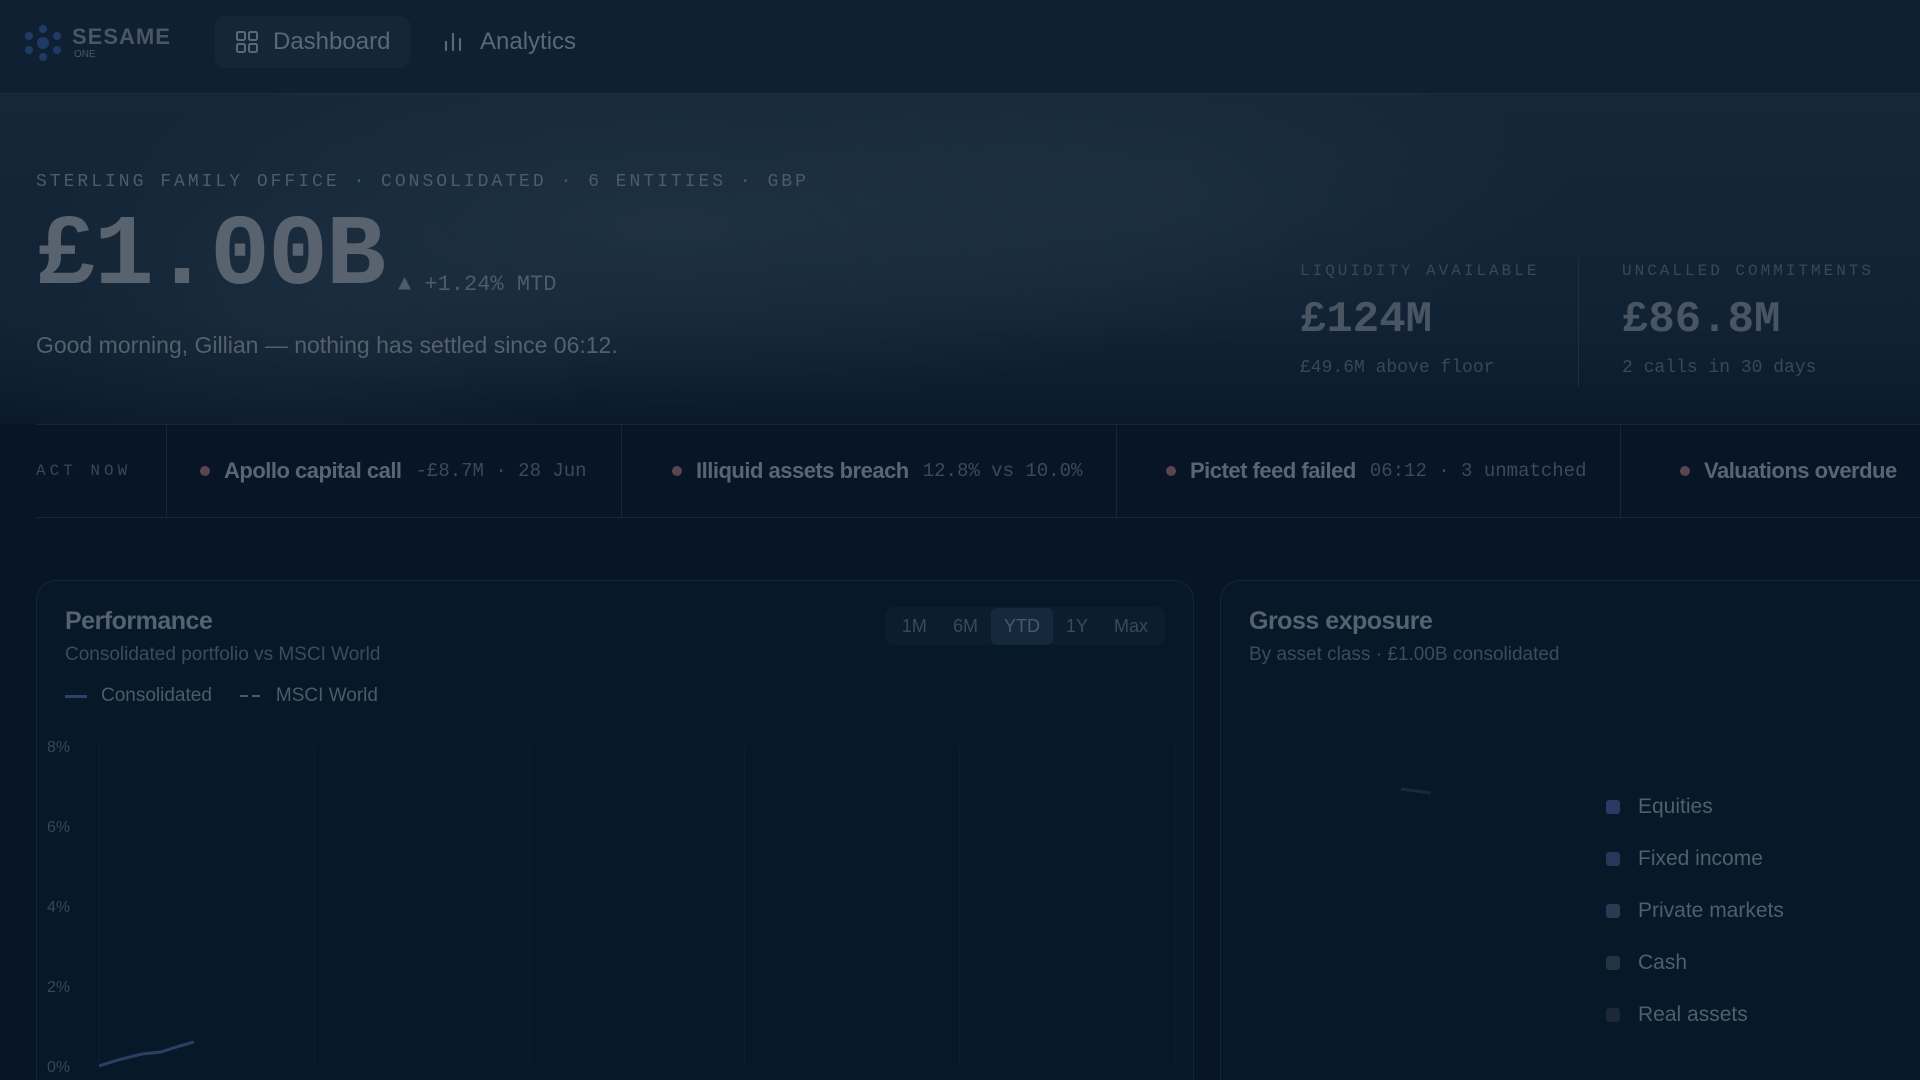  Describe the element at coordinates (1675, 806) in the screenshot. I see `legend-label: Equities` at that location.